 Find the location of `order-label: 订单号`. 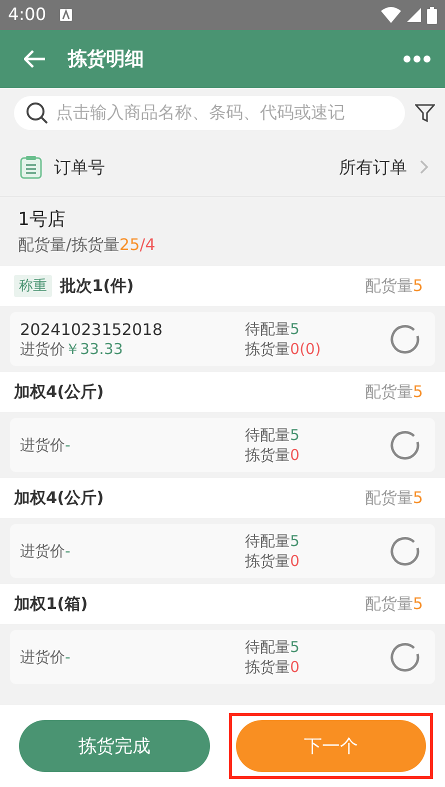

order-label: 订单号 is located at coordinates (79, 167).